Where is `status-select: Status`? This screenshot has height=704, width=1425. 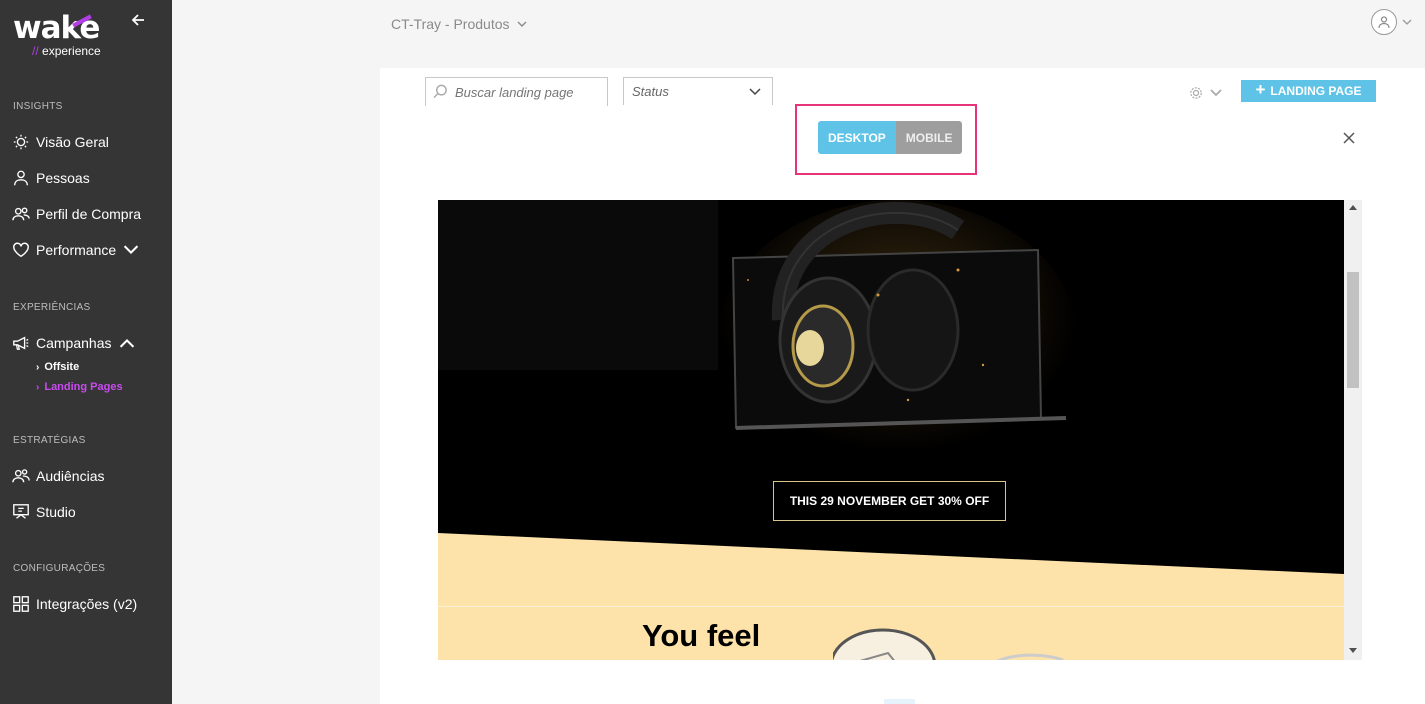
status-select: Status is located at coordinates (698, 91).